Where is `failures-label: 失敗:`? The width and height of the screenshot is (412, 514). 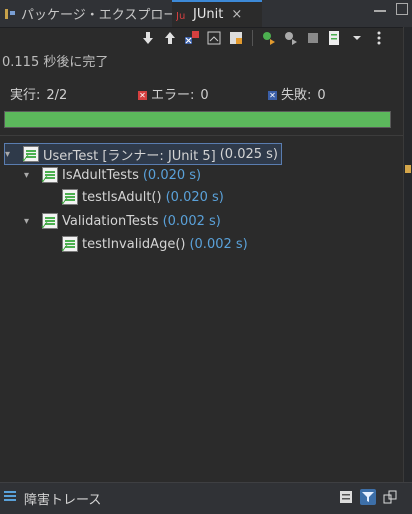 failures-label: 失敗: is located at coordinates (296, 95).